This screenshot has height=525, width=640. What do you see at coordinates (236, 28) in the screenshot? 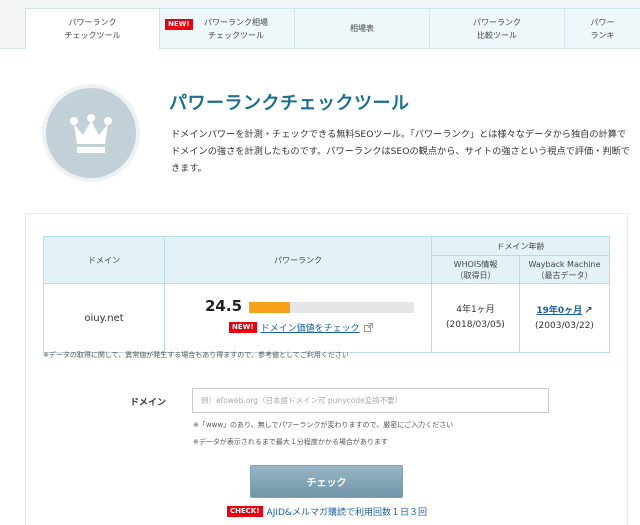
I see `tab-label: パワーランク相場 チェックツール` at bounding box center [236, 28].